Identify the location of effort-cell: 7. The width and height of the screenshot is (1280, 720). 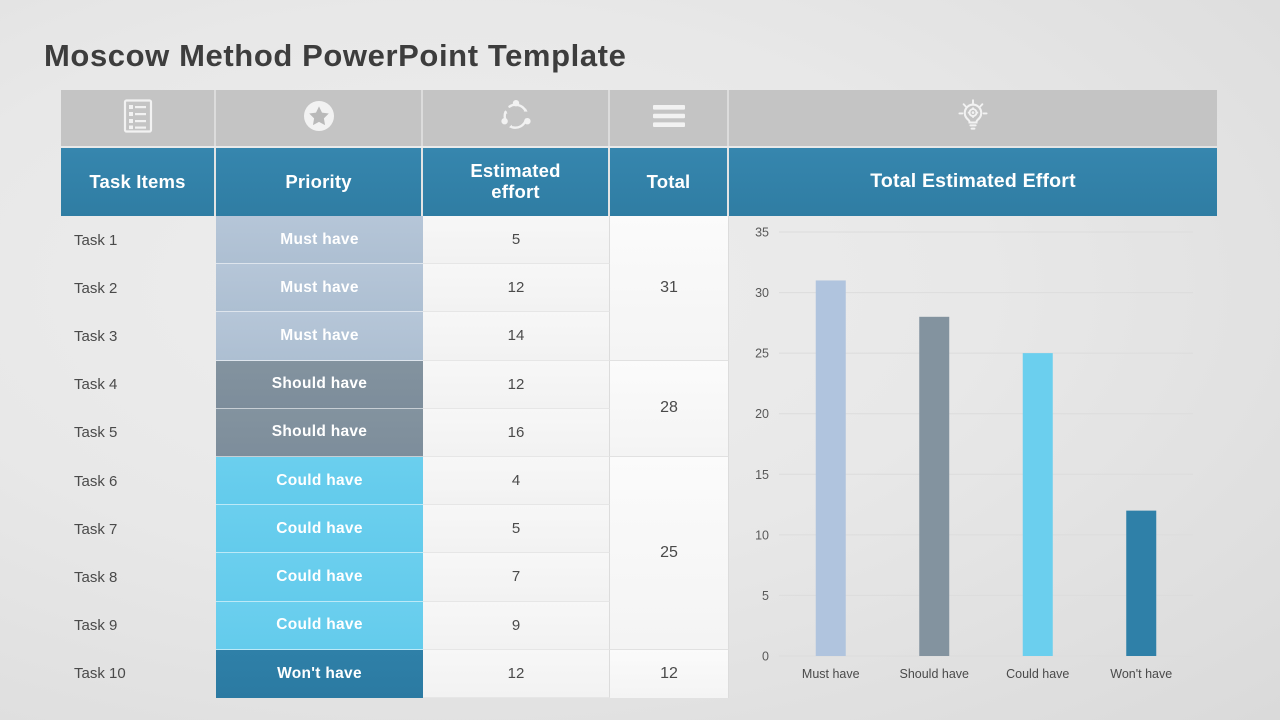
(516, 577).